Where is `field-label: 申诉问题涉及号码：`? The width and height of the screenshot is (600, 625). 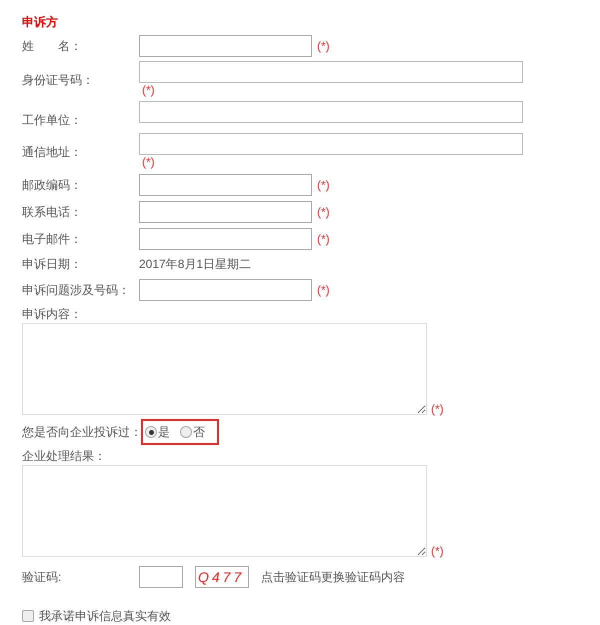
field-label: 申诉问题涉及号码： is located at coordinates (76, 290).